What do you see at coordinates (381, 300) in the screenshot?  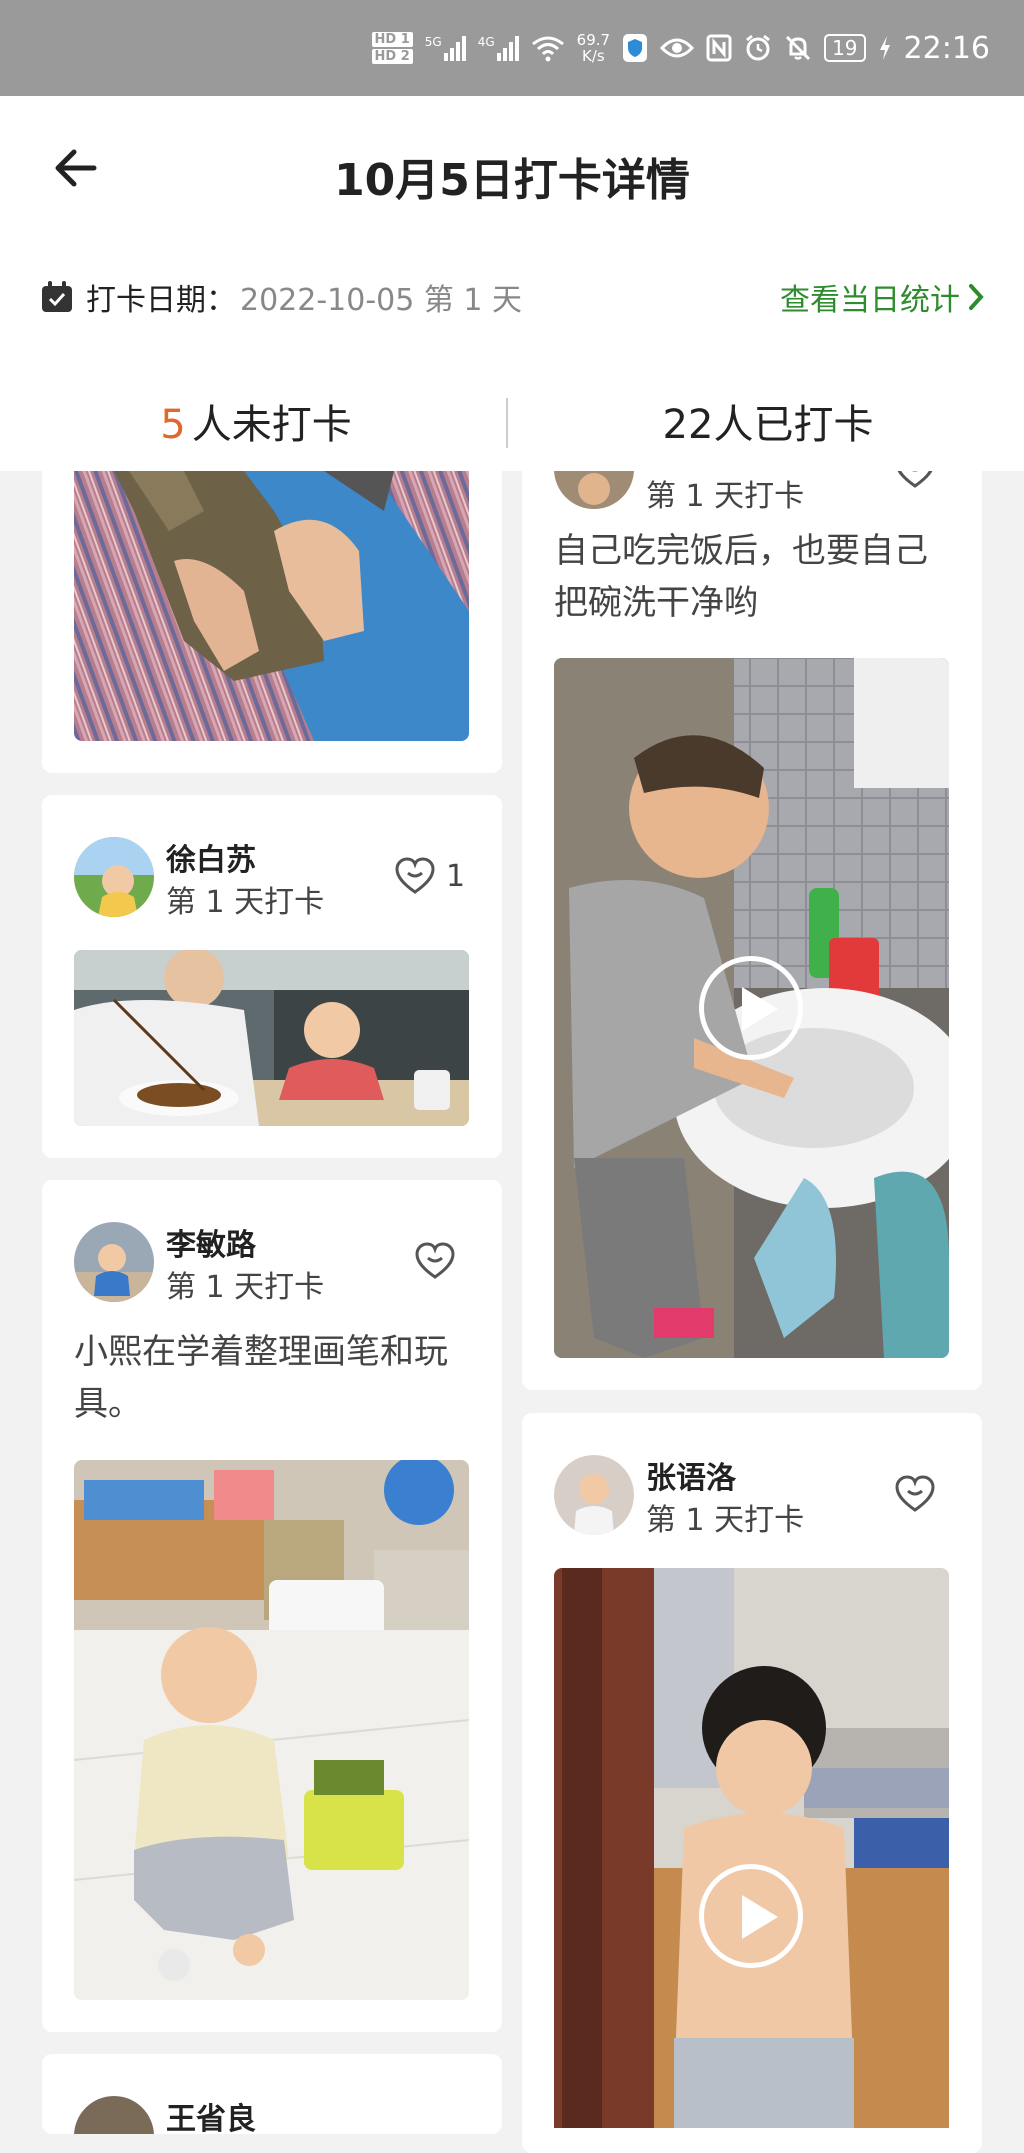 I see `date-value: 2022-10-05 第 1 天` at bounding box center [381, 300].